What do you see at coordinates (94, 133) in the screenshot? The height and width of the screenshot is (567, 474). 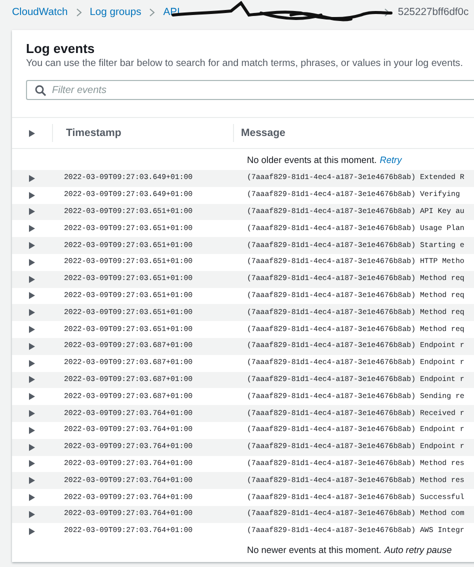 I see `column-header: Timestamp` at bounding box center [94, 133].